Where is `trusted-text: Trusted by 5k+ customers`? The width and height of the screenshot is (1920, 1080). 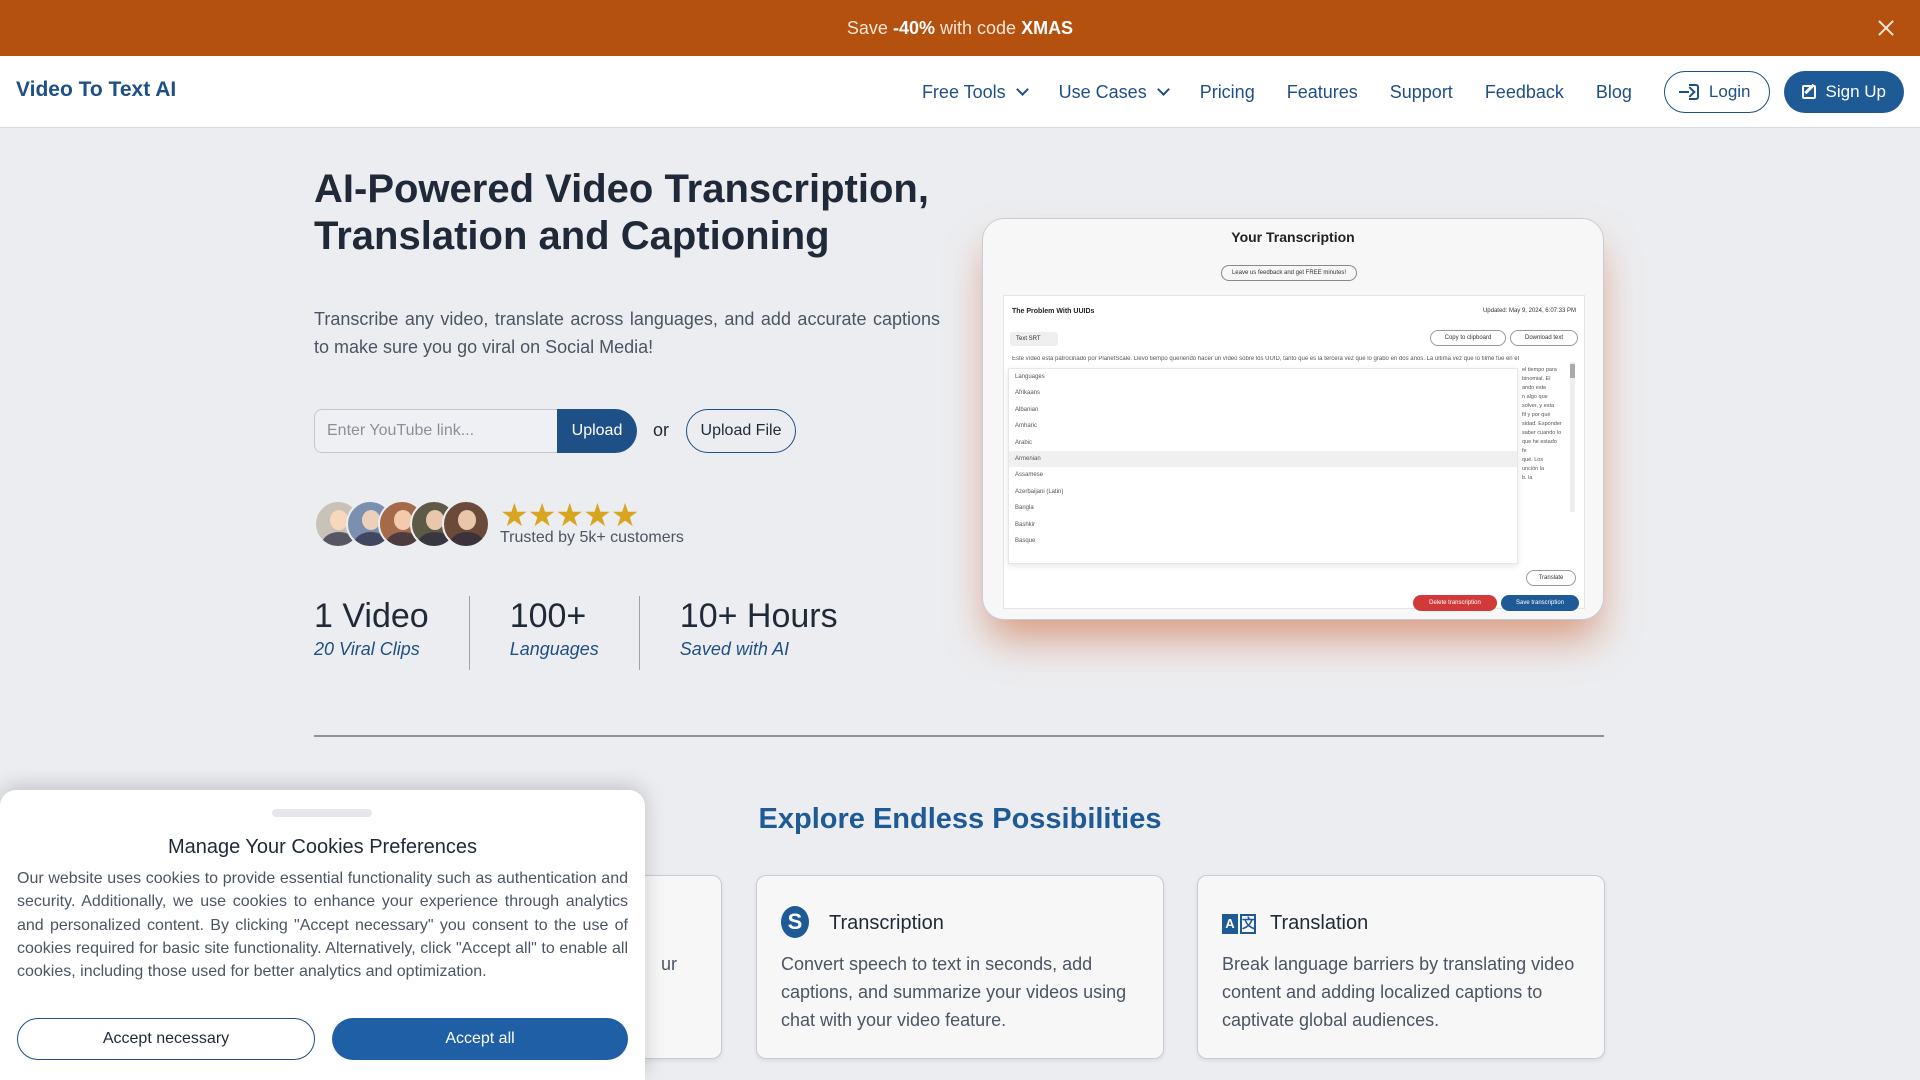
trusted-text: Trusted by 5k+ customers is located at coordinates (592, 537).